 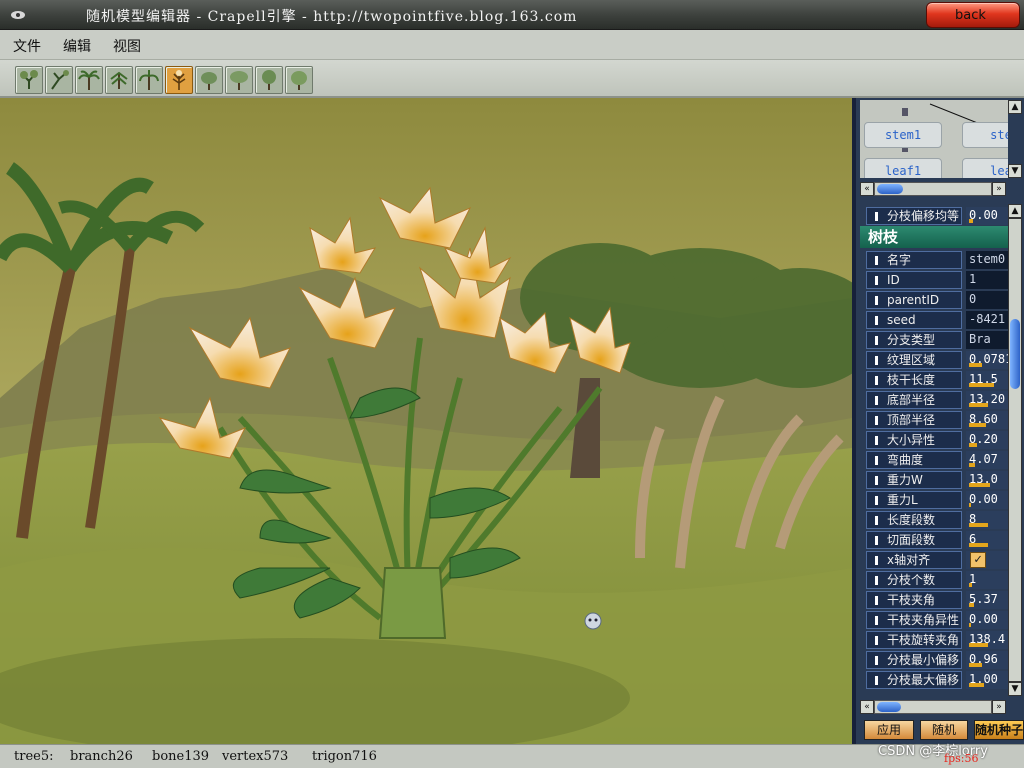 What do you see at coordinates (1015, 211) in the screenshot?
I see `props-scroll-up-icon: ▲` at bounding box center [1015, 211].